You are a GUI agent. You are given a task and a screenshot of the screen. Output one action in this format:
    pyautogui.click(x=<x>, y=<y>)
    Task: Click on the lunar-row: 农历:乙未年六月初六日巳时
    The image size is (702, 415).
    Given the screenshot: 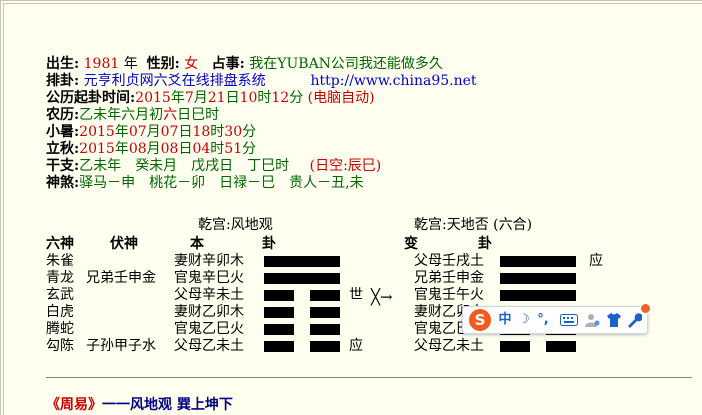 What is the action you would take?
    pyautogui.click(x=133, y=115)
    